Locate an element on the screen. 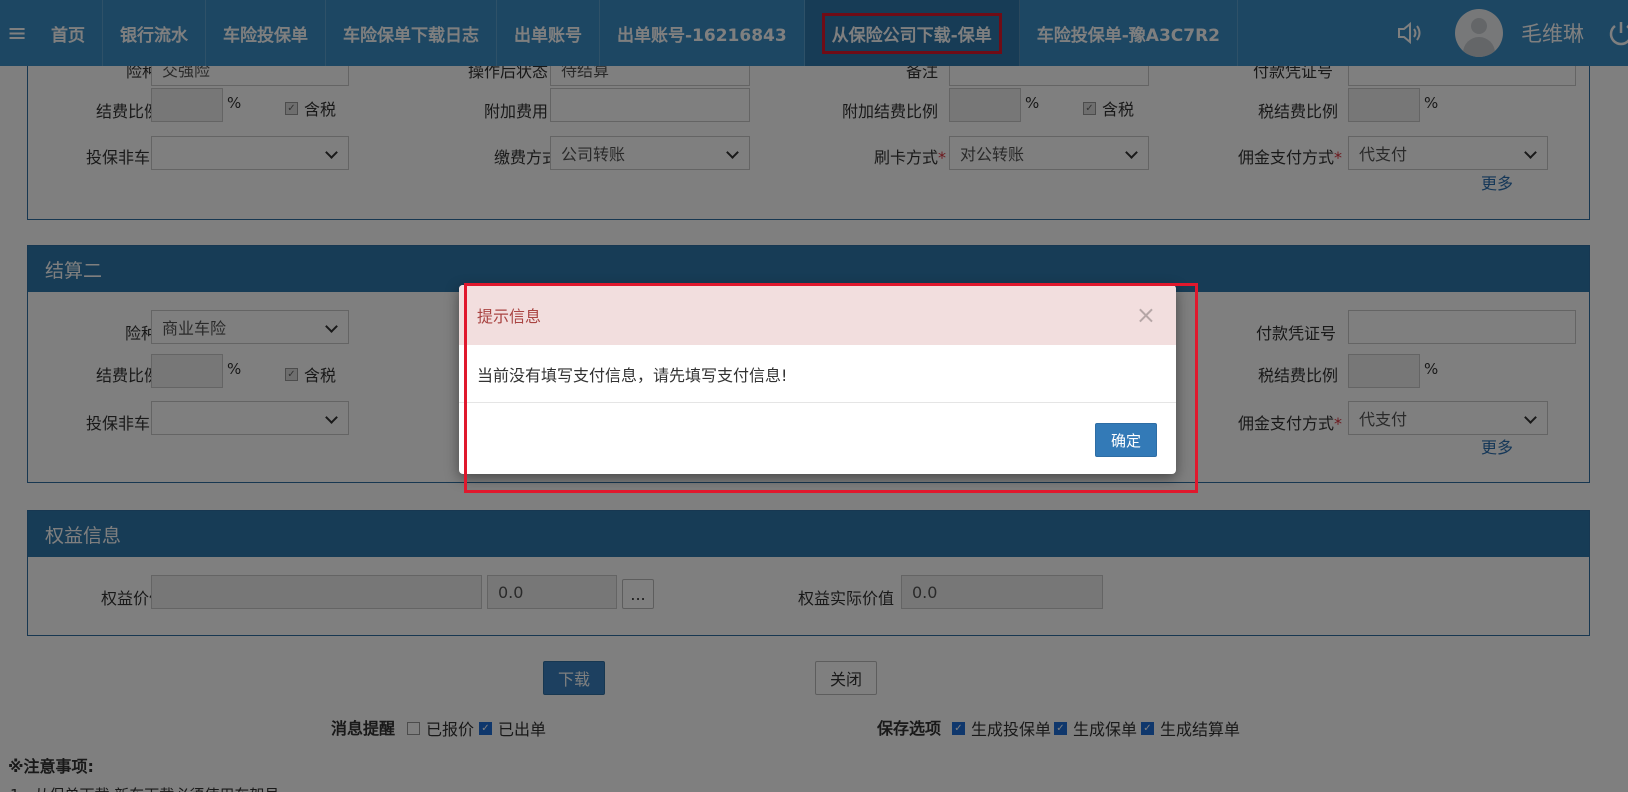 The width and height of the screenshot is (1628, 792). alert-dialog: 提示信息 × 当前没有填写支付信息，请先填写支付信息! 确定 is located at coordinates (817, 379).